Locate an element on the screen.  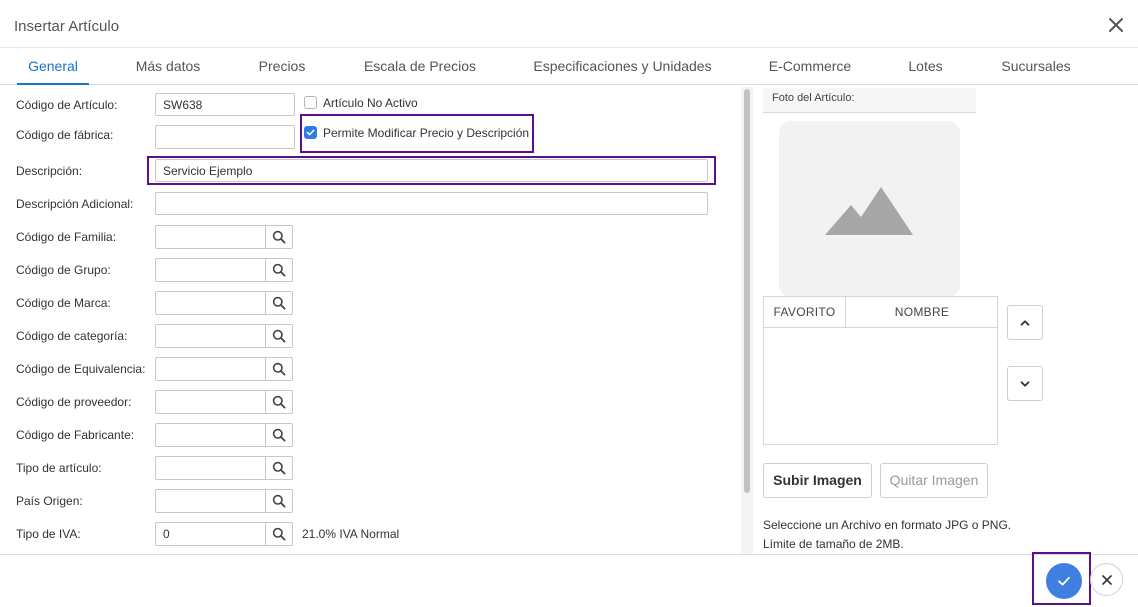
form-scrollbar is located at coordinates (747, 320).